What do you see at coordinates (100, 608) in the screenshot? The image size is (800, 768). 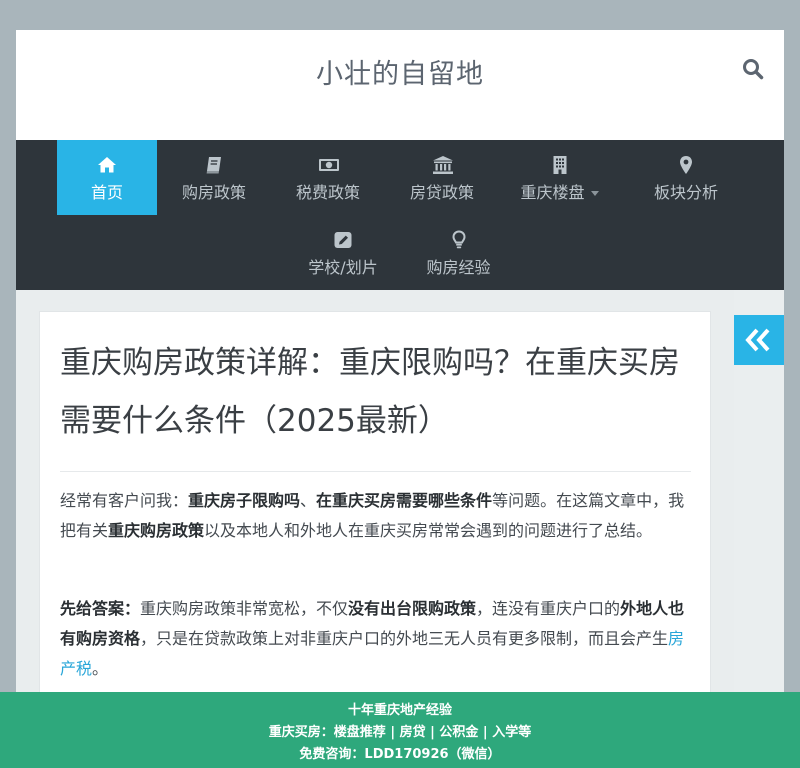 I see `bold-text: 先给答案：` at bounding box center [100, 608].